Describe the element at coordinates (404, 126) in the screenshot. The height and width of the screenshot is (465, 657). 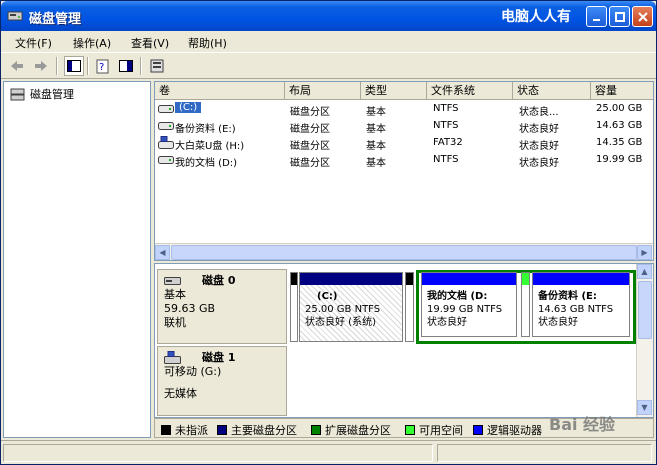
I see `table-row: 备份资料 (E:) 磁盘分区 基本 NTFS 状态良好 14.63 GB` at that location.